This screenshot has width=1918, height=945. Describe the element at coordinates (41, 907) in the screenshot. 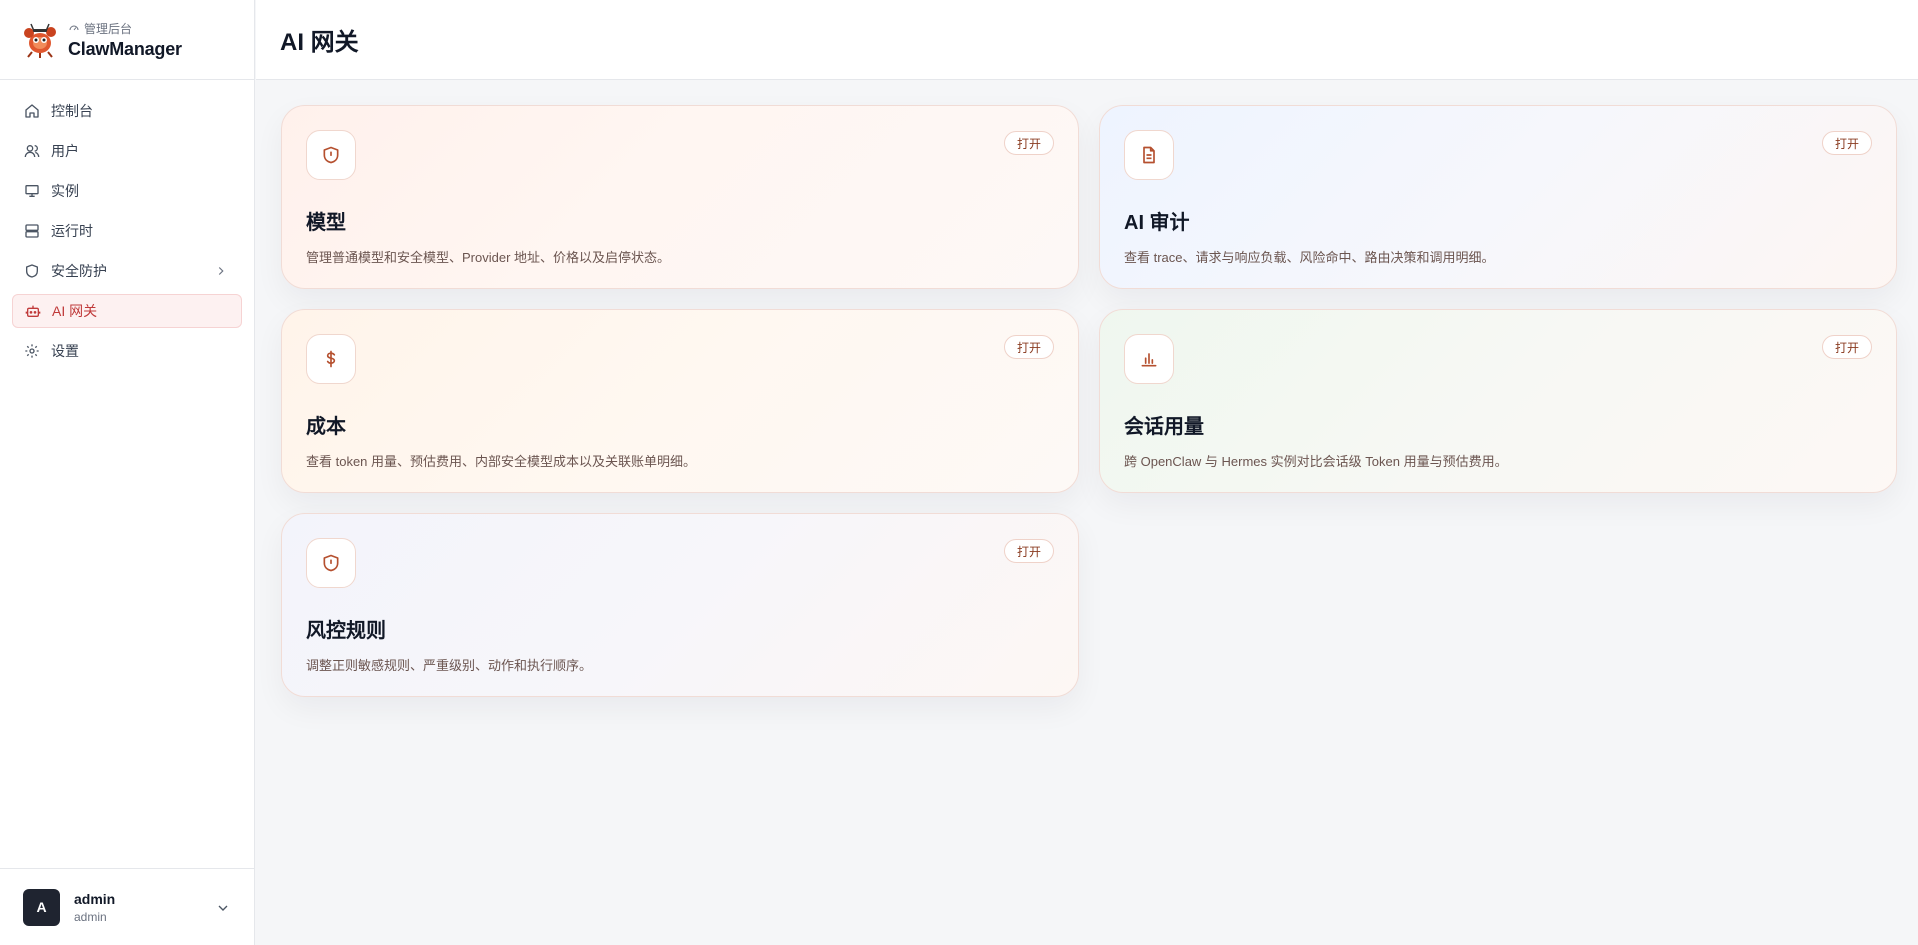

I see `avatar: A` at that location.